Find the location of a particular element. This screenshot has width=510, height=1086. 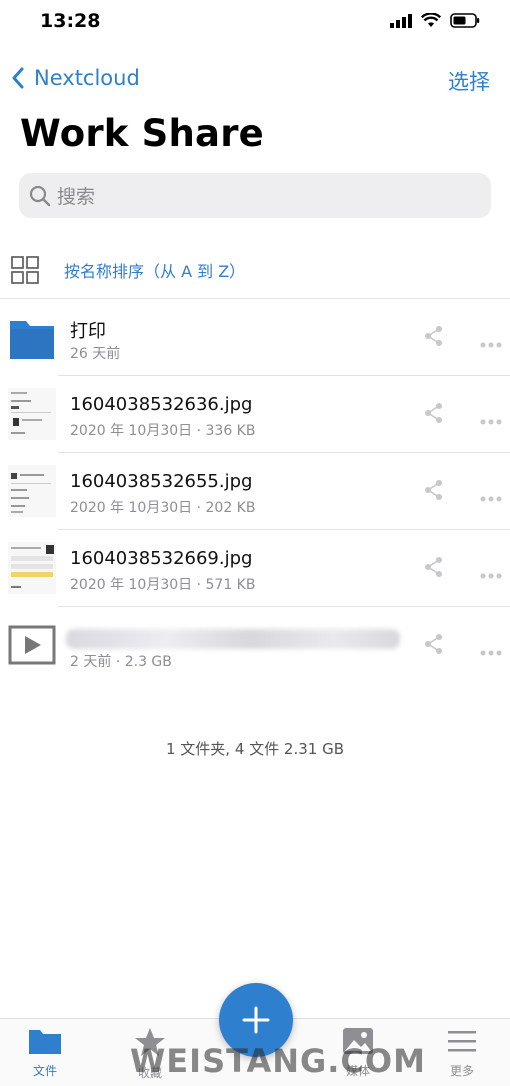

wifi-icon is located at coordinates (431, 20).